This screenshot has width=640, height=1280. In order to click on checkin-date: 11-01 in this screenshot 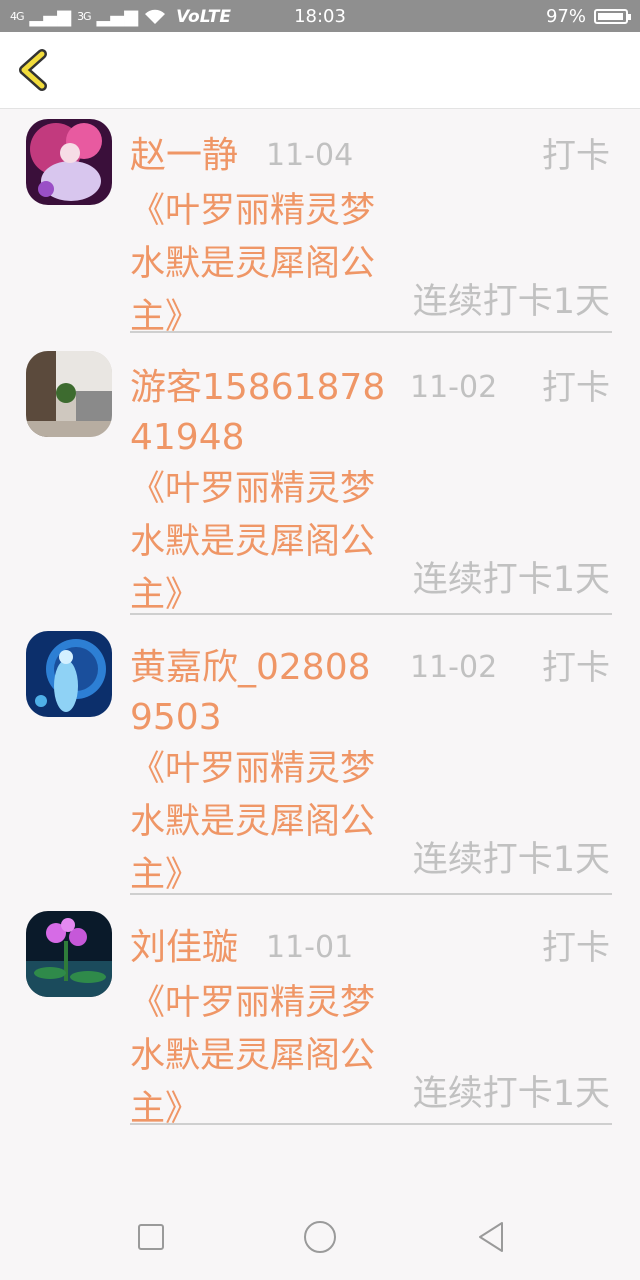, I will do `click(310, 947)`.